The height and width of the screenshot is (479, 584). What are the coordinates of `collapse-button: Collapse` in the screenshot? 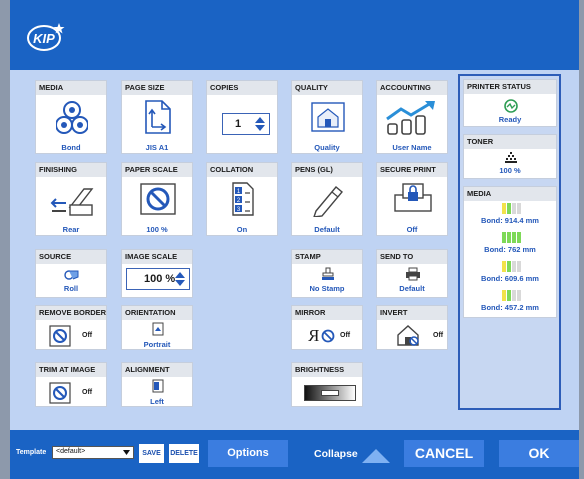 It's located at (349, 453).